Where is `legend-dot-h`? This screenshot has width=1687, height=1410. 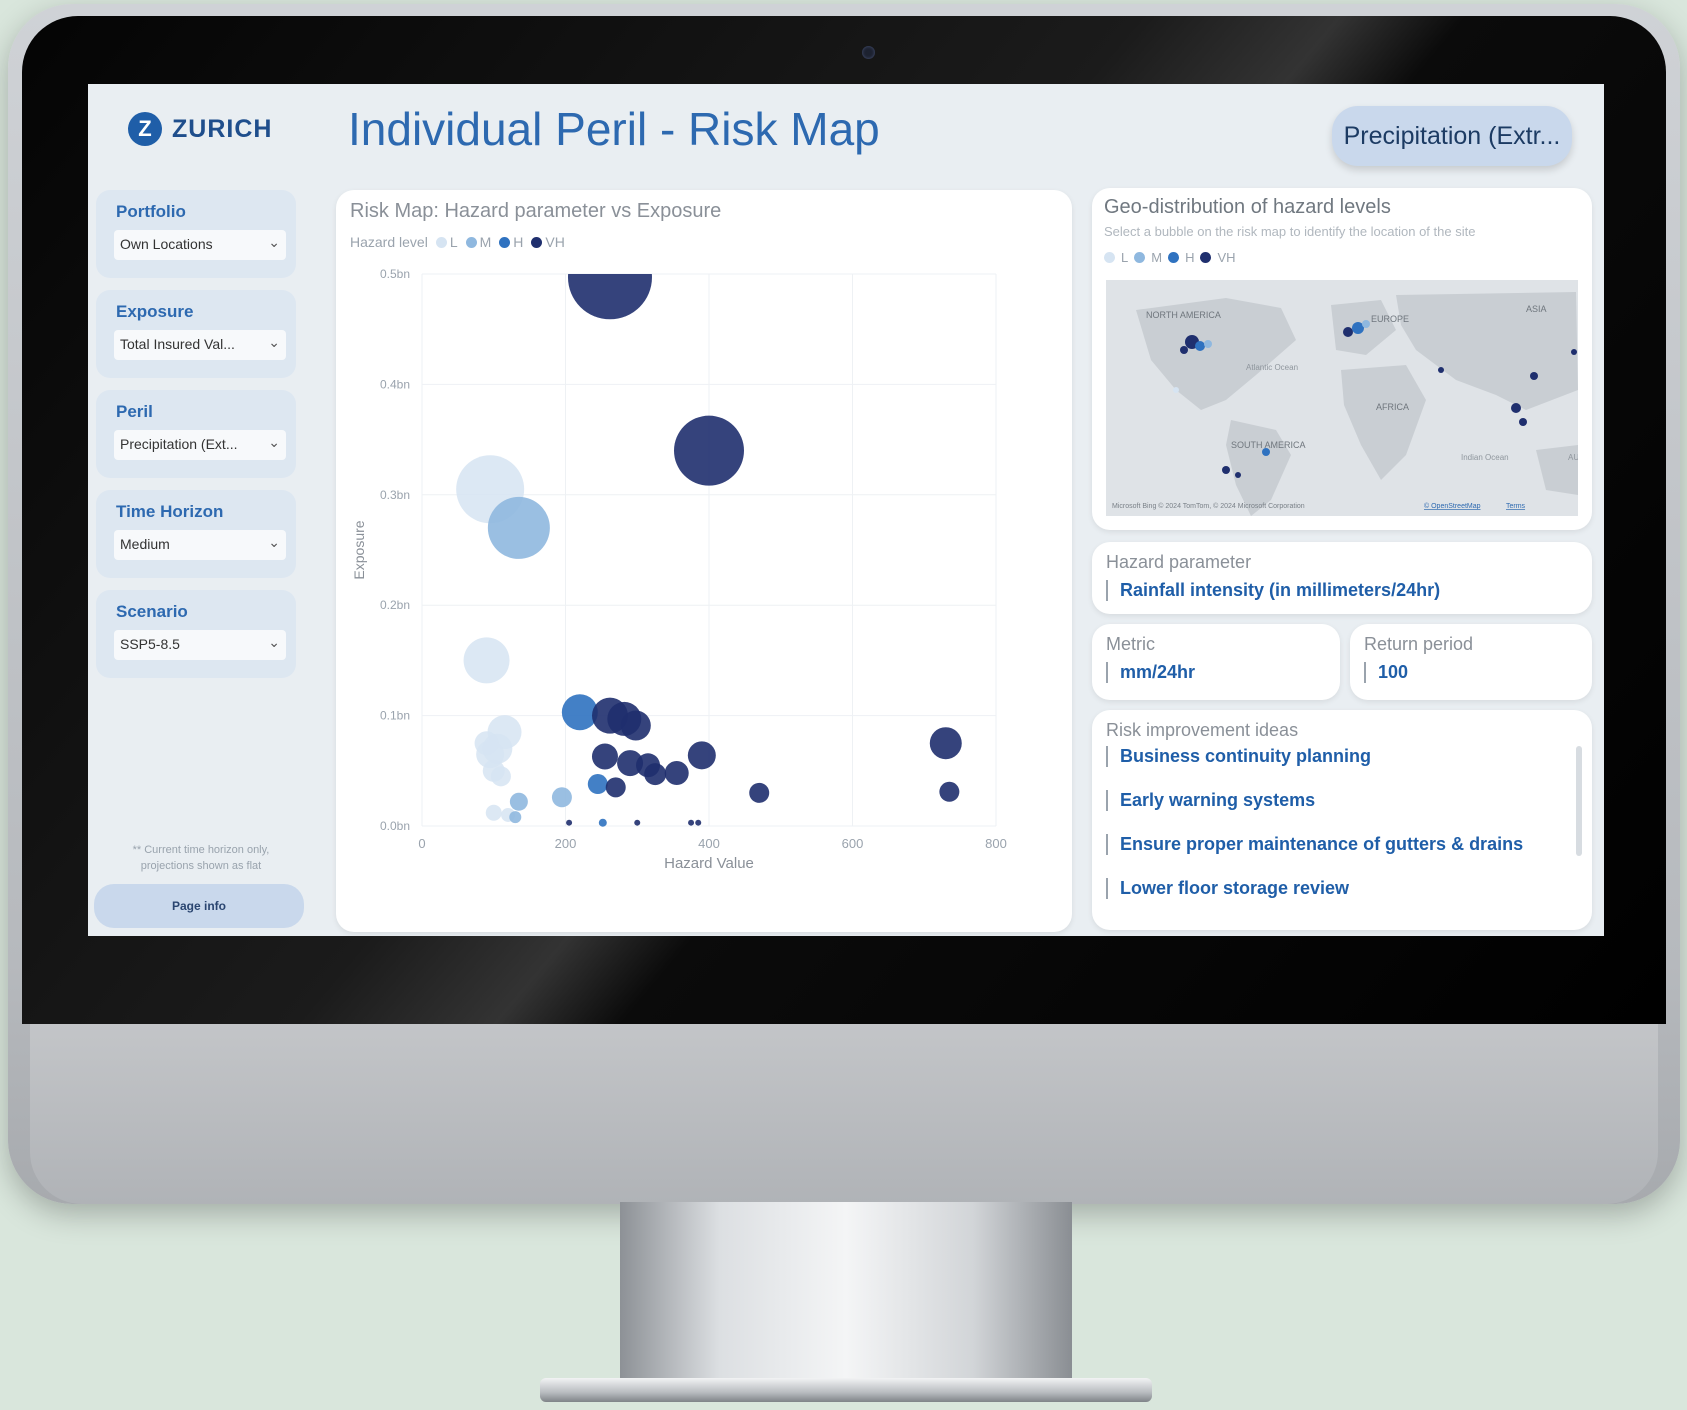
legend-dot-h is located at coordinates (505, 242).